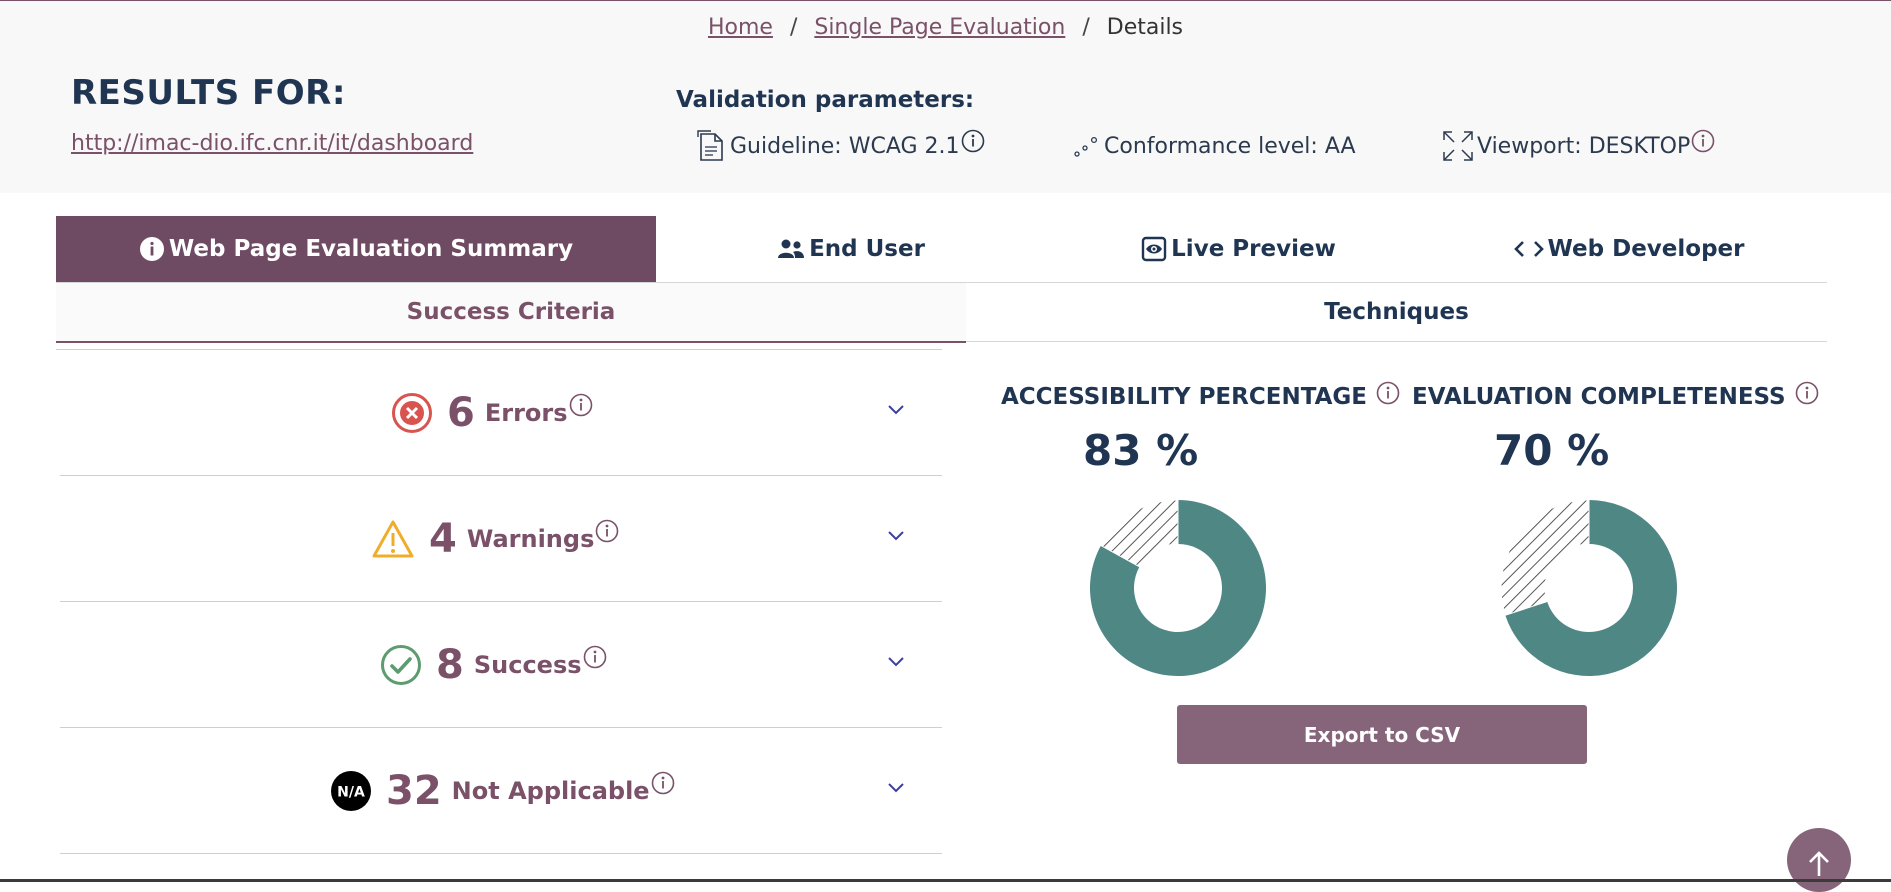  Describe the element at coordinates (791, 248) in the screenshot. I see `people-icon` at that location.